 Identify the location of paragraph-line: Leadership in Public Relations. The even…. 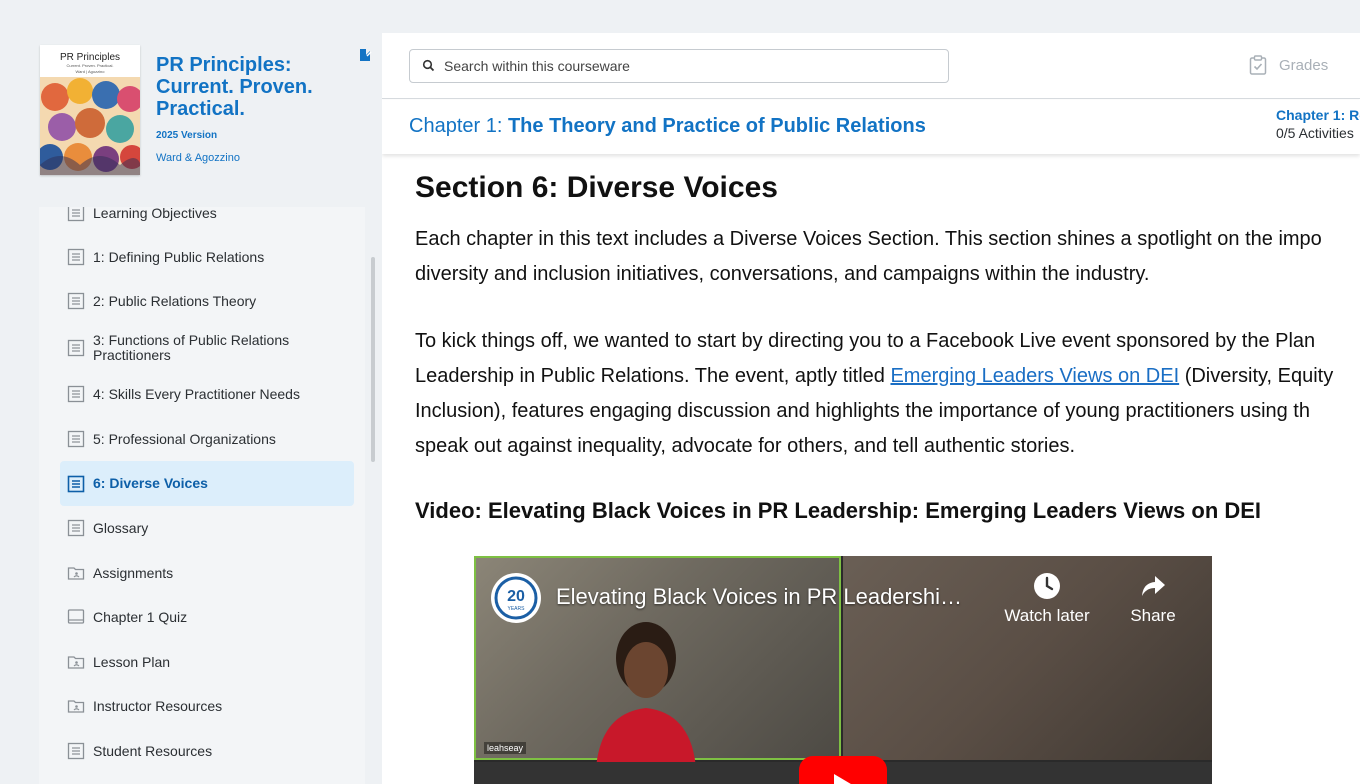
(887, 376).